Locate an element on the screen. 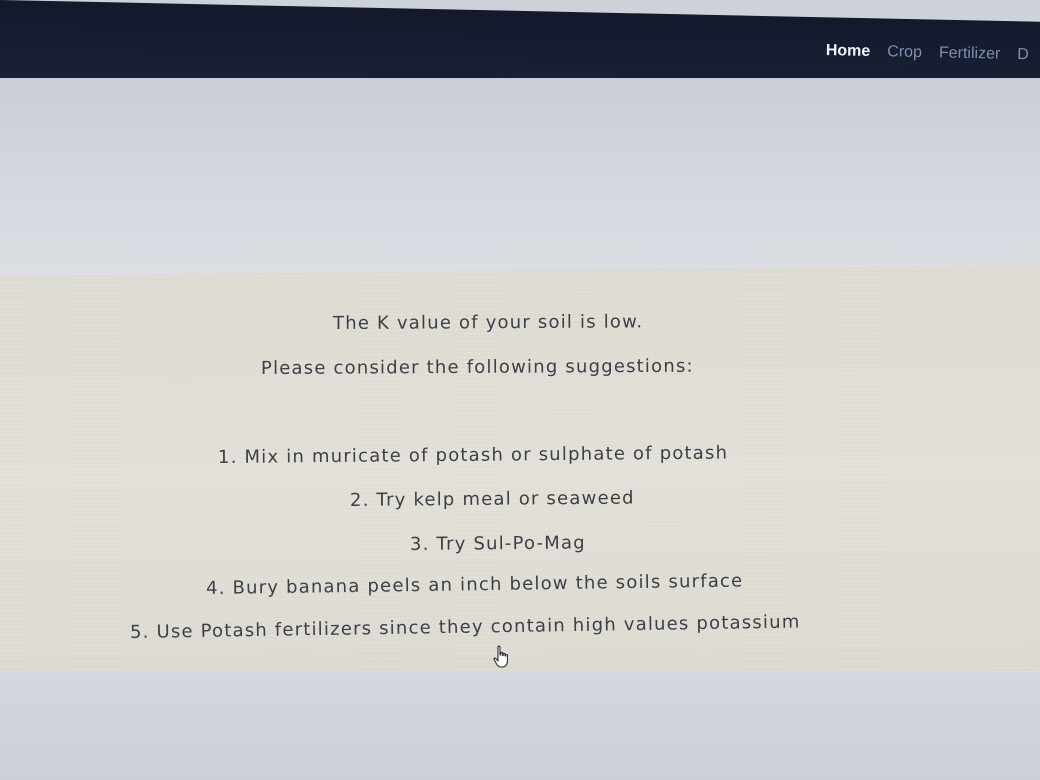 The height and width of the screenshot is (780, 1040). result-heading: The K value of your soil is low. is located at coordinates (488, 322).